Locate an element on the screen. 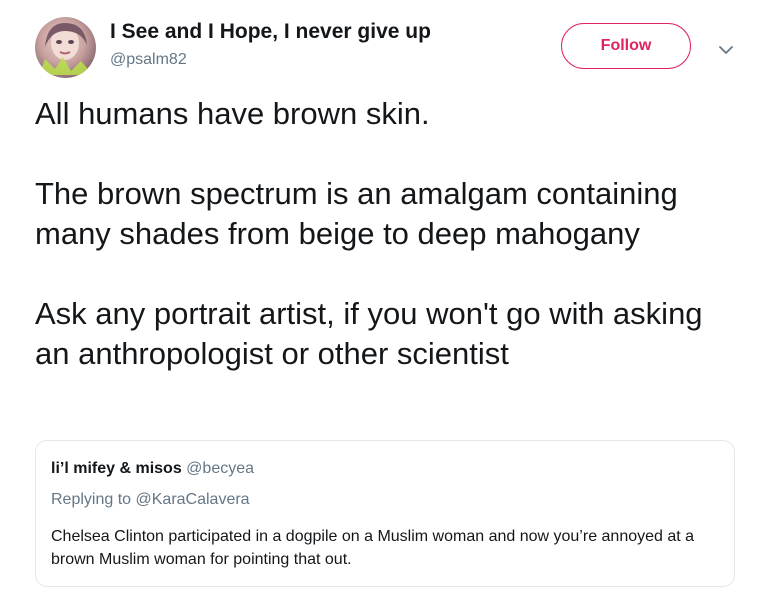 The height and width of the screenshot is (602, 766). replying-to-label: Replying to is located at coordinates (91, 499).